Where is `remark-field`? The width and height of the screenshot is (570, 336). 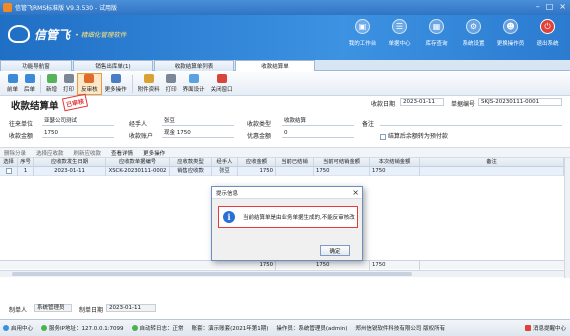
remark-field is located at coordinates (471, 122).